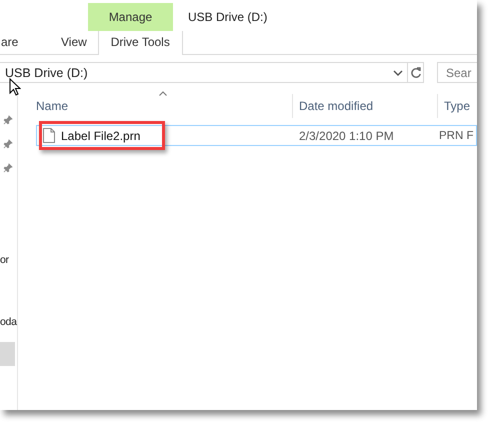  What do you see at coordinates (130, 17) in the screenshot?
I see `contextual-tab-header: Manage` at bounding box center [130, 17].